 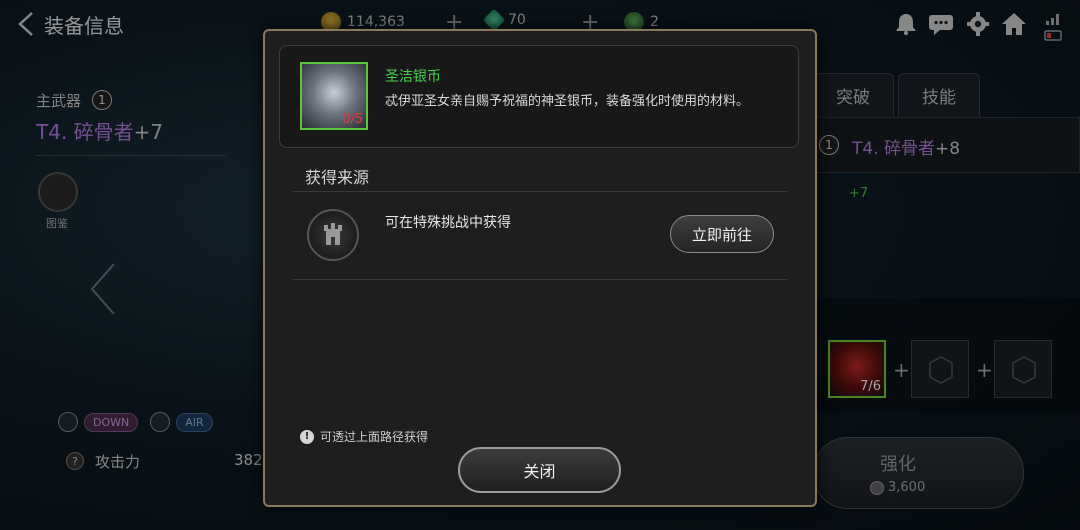 What do you see at coordinates (722, 234) in the screenshot?
I see `go-now-button: 立即前往` at bounding box center [722, 234].